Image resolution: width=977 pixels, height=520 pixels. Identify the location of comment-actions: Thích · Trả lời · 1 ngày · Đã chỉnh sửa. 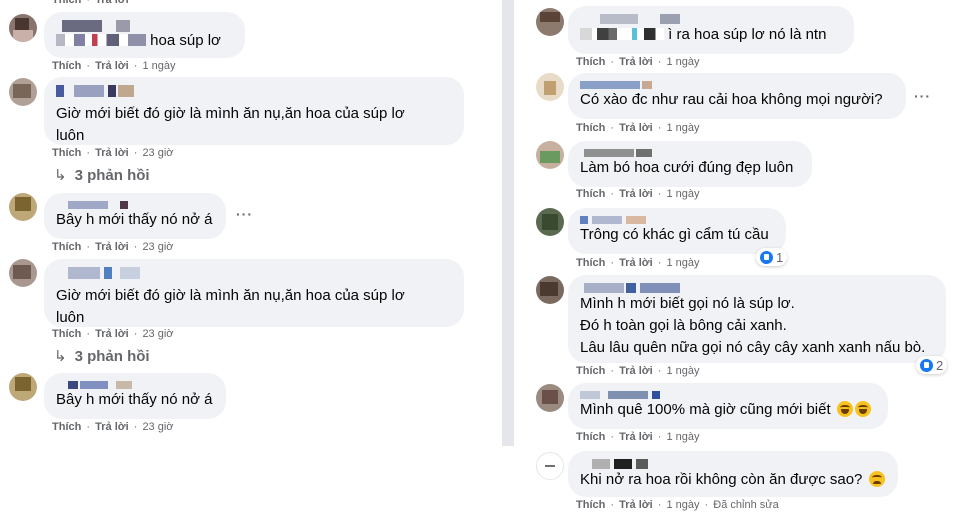
(677, 505).